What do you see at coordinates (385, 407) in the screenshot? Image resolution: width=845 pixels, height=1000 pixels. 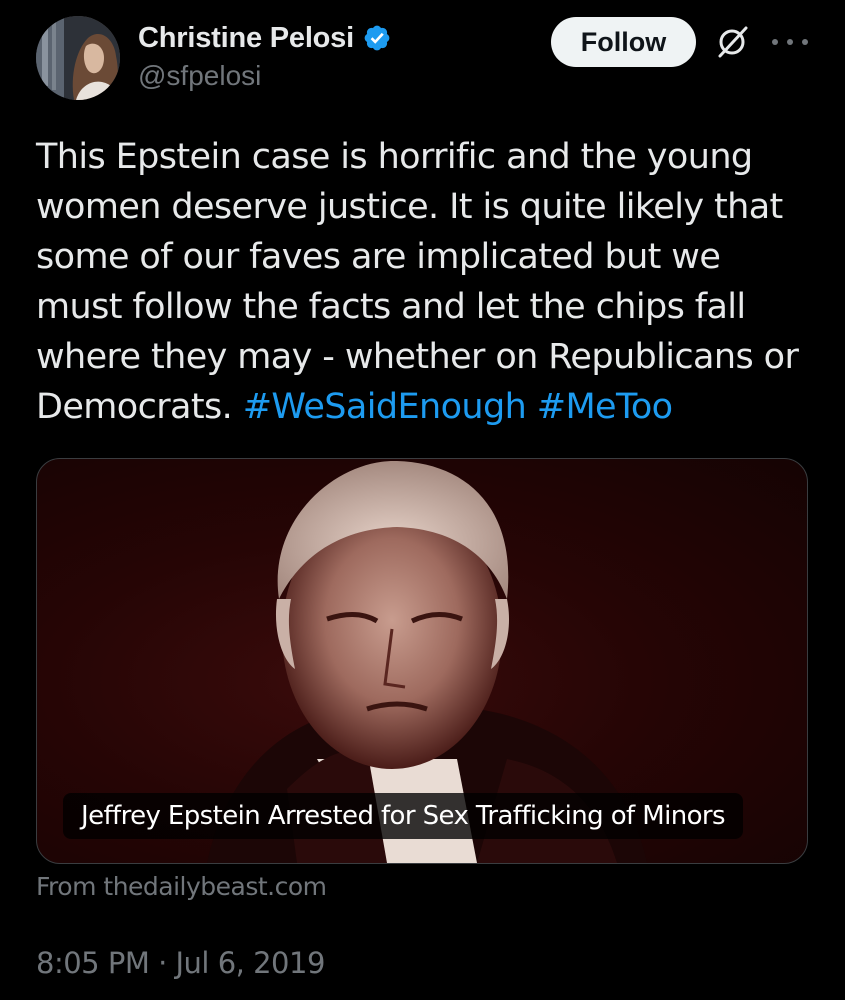 I see `hashtag-link: #WeSaidEnough` at bounding box center [385, 407].